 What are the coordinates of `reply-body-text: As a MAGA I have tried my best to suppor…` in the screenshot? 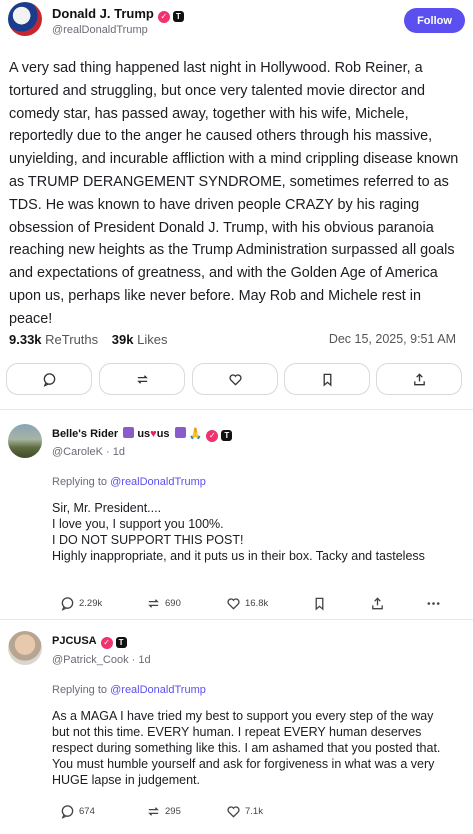 It's located at (246, 748).